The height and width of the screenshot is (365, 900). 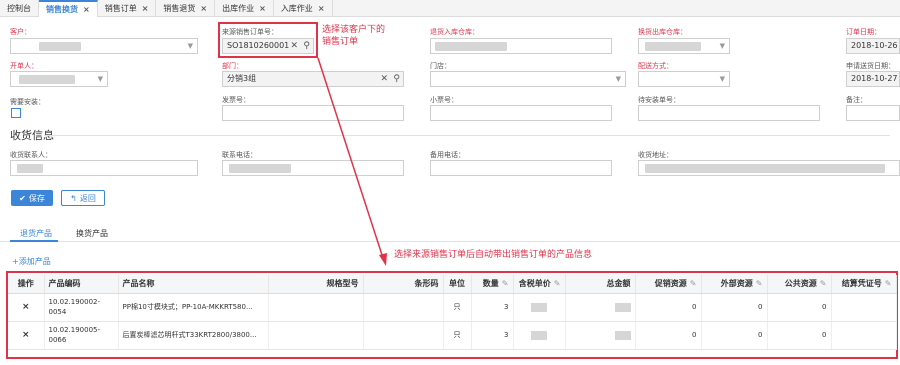 I want to click on cell-code: 10.02.190002-0054, so click(x=81, y=307).